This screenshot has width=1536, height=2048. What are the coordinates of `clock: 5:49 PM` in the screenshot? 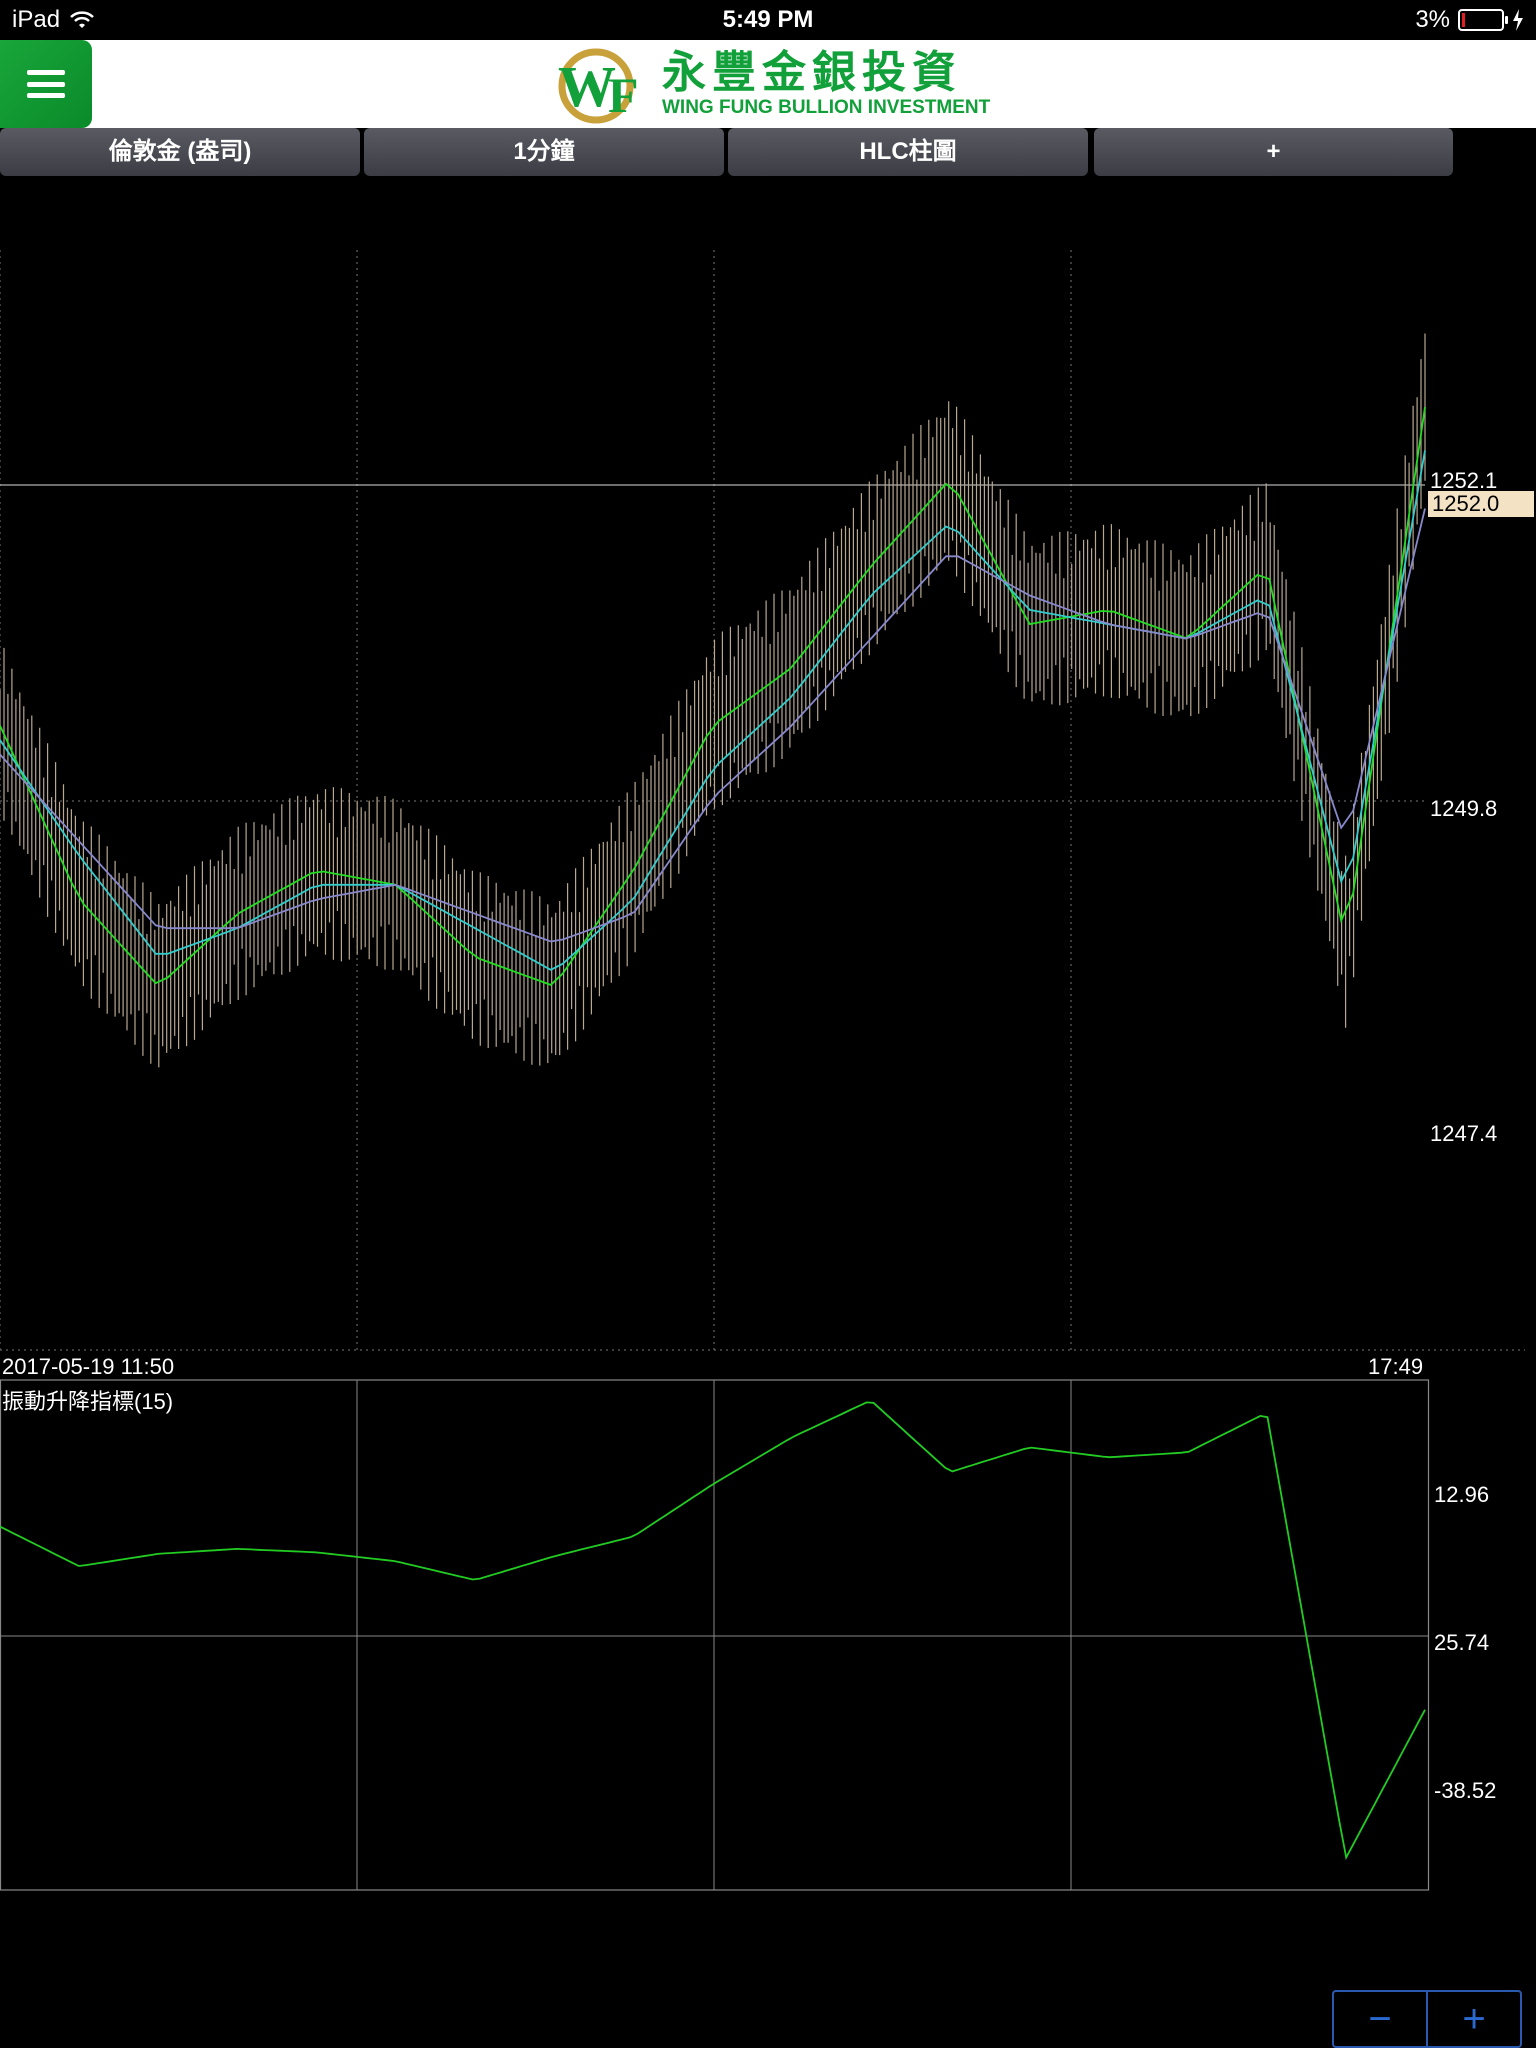 It's located at (768, 19).